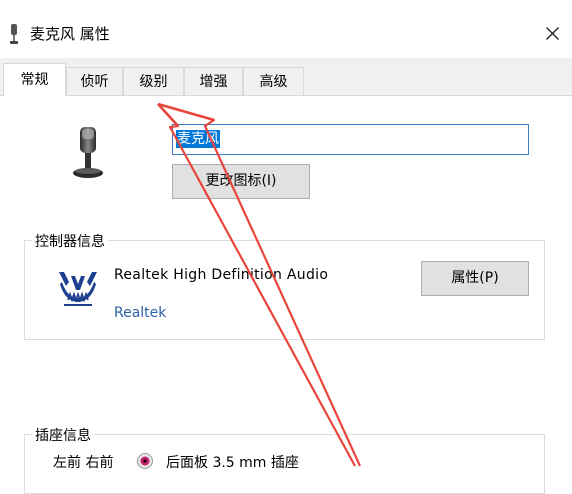 Image resolution: width=572 pixels, height=494 pixels. What do you see at coordinates (198, 139) in the screenshot?
I see `device-name-value: 麦克风` at bounding box center [198, 139].